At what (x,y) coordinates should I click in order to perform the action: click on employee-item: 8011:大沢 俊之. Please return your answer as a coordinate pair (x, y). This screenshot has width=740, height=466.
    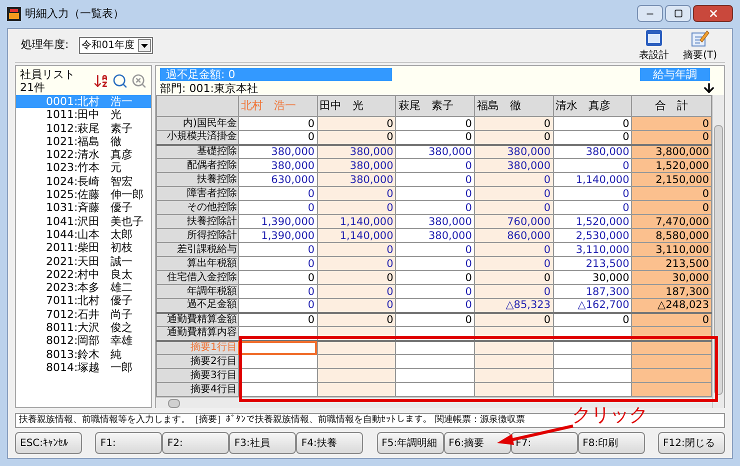
    Looking at the image, I should click on (83, 327).